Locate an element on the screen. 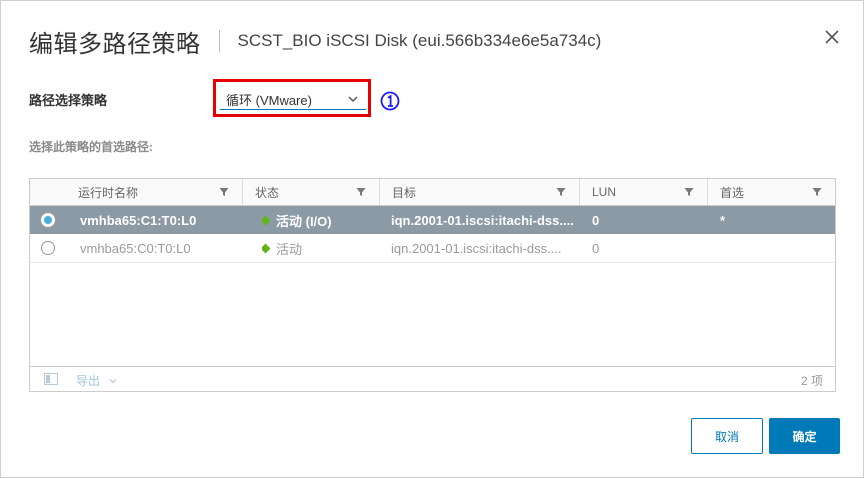 The image size is (864, 478). cell-runtime-name: vmhba65:C1:T0:L0 is located at coordinates (138, 220).